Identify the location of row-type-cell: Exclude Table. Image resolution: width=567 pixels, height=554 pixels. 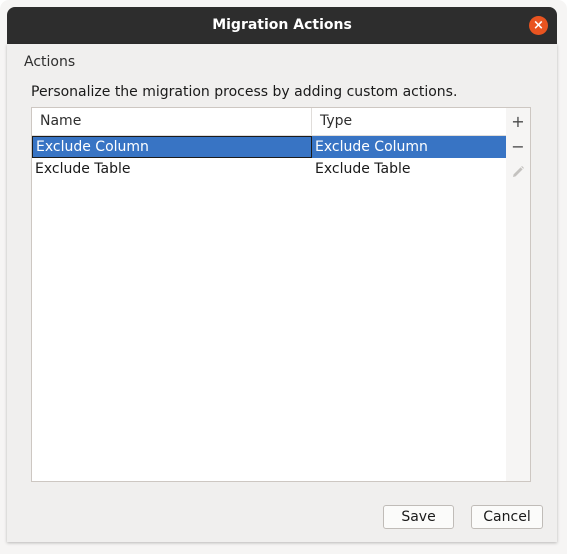
(409, 169).